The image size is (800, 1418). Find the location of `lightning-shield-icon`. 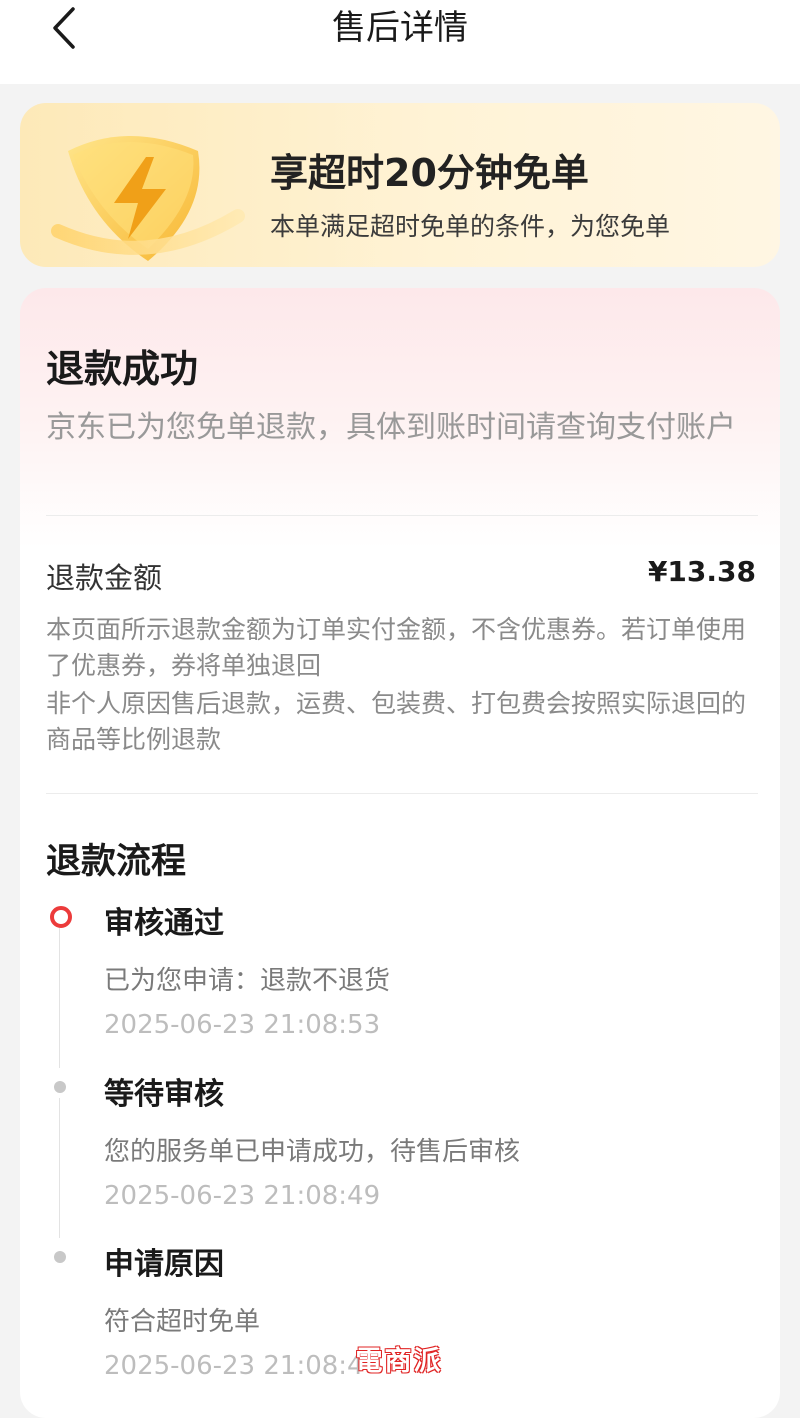

lightning-shield-icon is located at coordinates (148, 194).